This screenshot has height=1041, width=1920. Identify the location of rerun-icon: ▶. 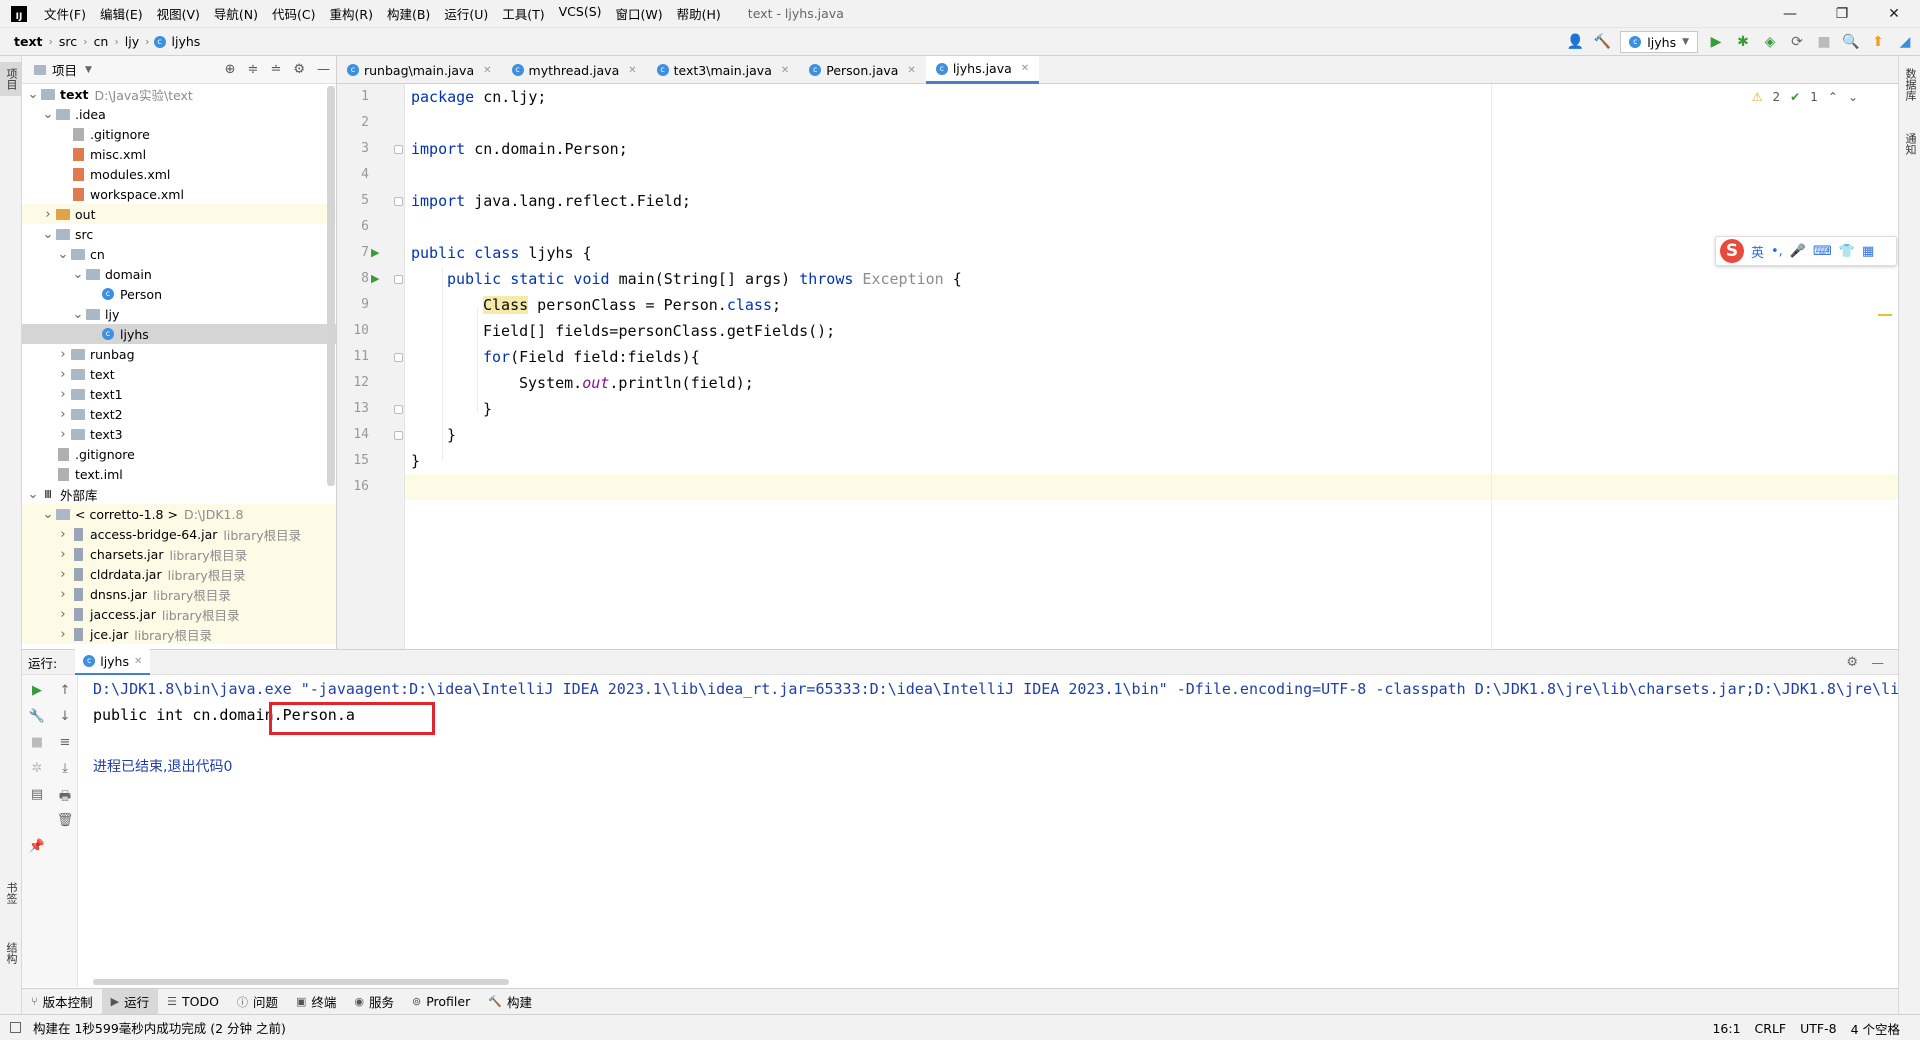
(37, 690).